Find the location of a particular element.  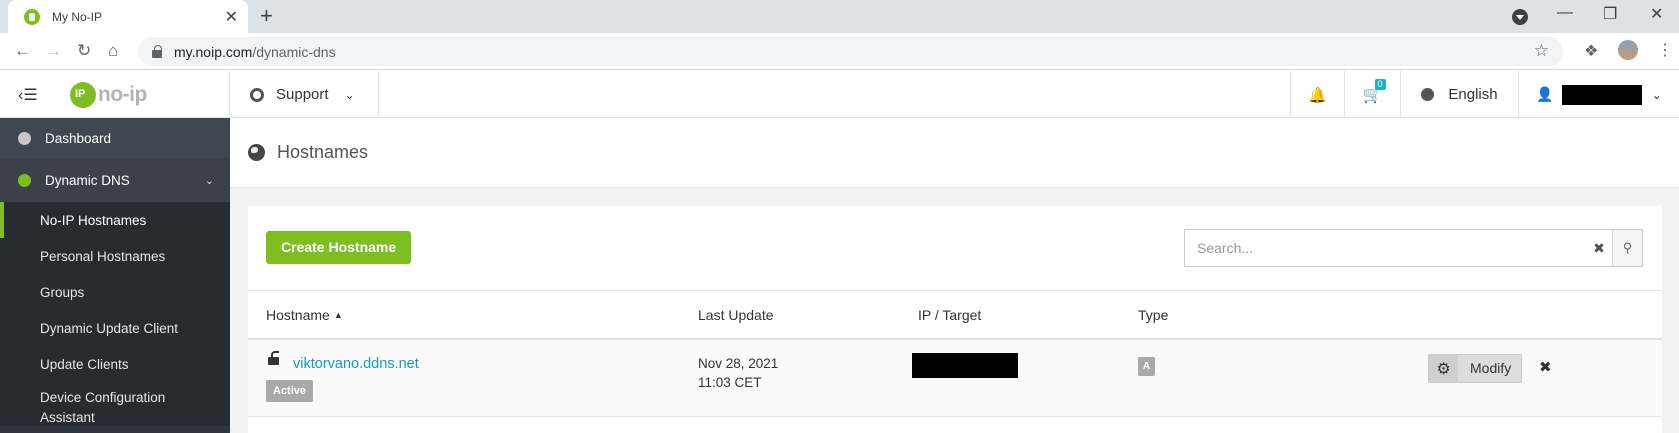

clear-search-icon: ✖ is located at coordinates (1599, 248).